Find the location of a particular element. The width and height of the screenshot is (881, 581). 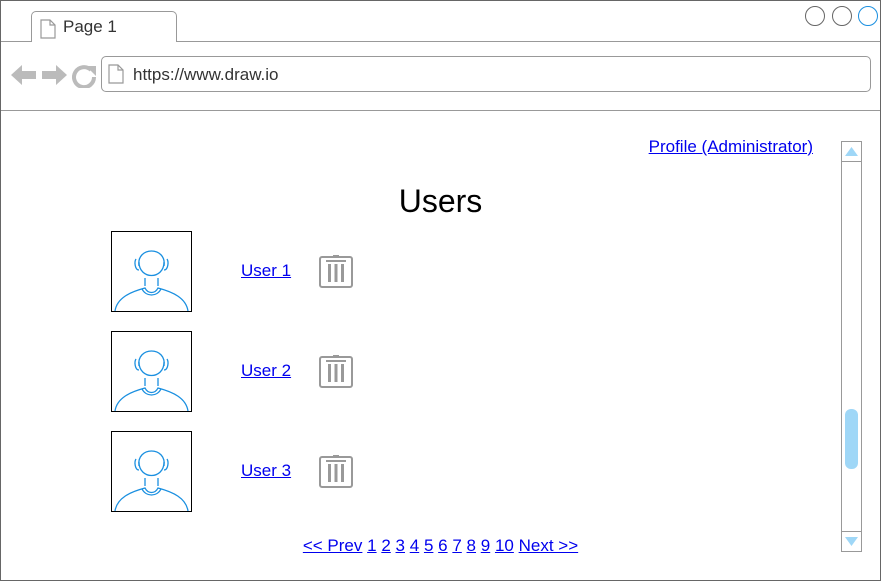

user-link: User 3 is located at coordinates (266, 471).